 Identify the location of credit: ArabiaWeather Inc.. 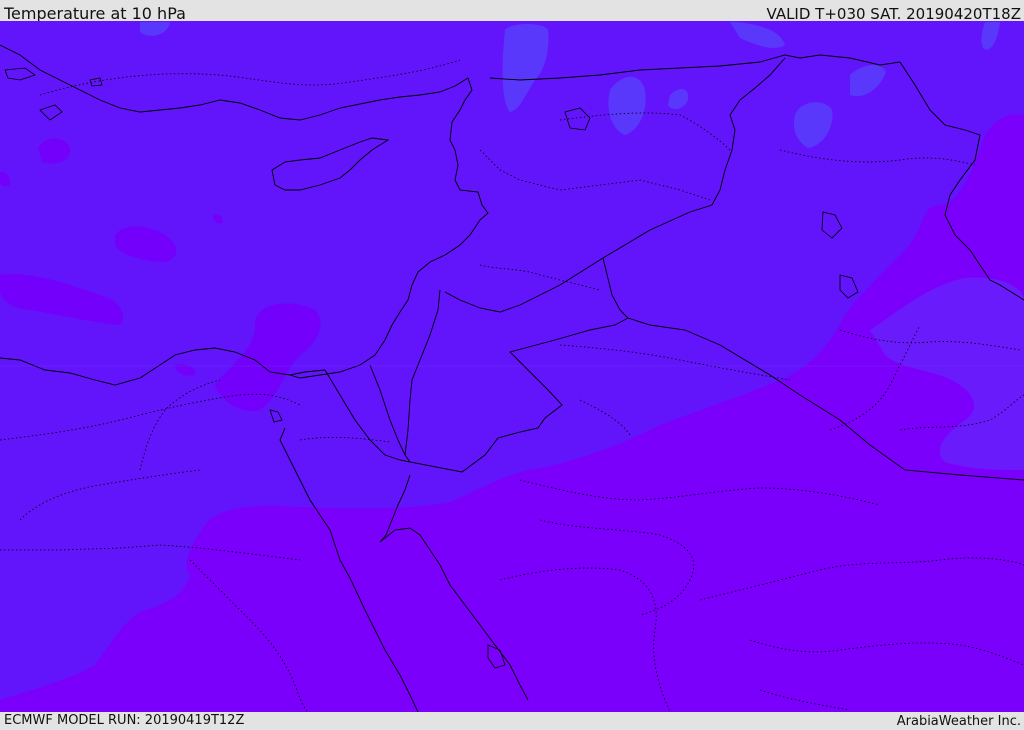
(958, 721).